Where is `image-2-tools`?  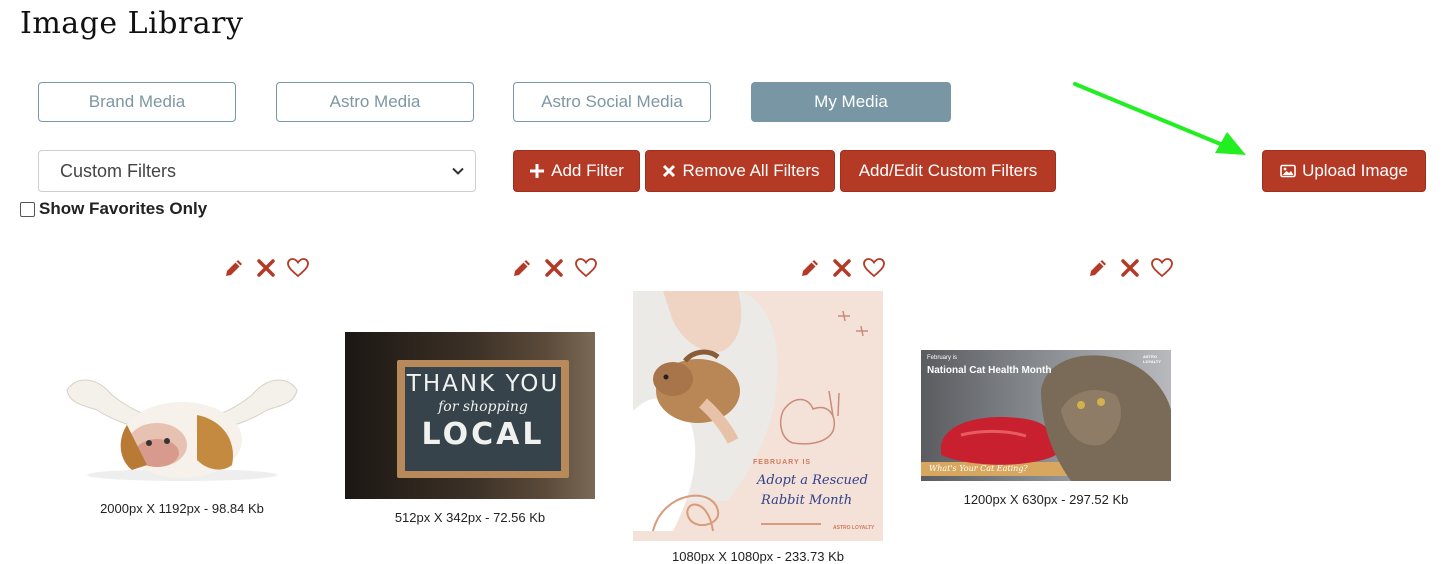 image-2-tools is located at coordinates (554, 268).